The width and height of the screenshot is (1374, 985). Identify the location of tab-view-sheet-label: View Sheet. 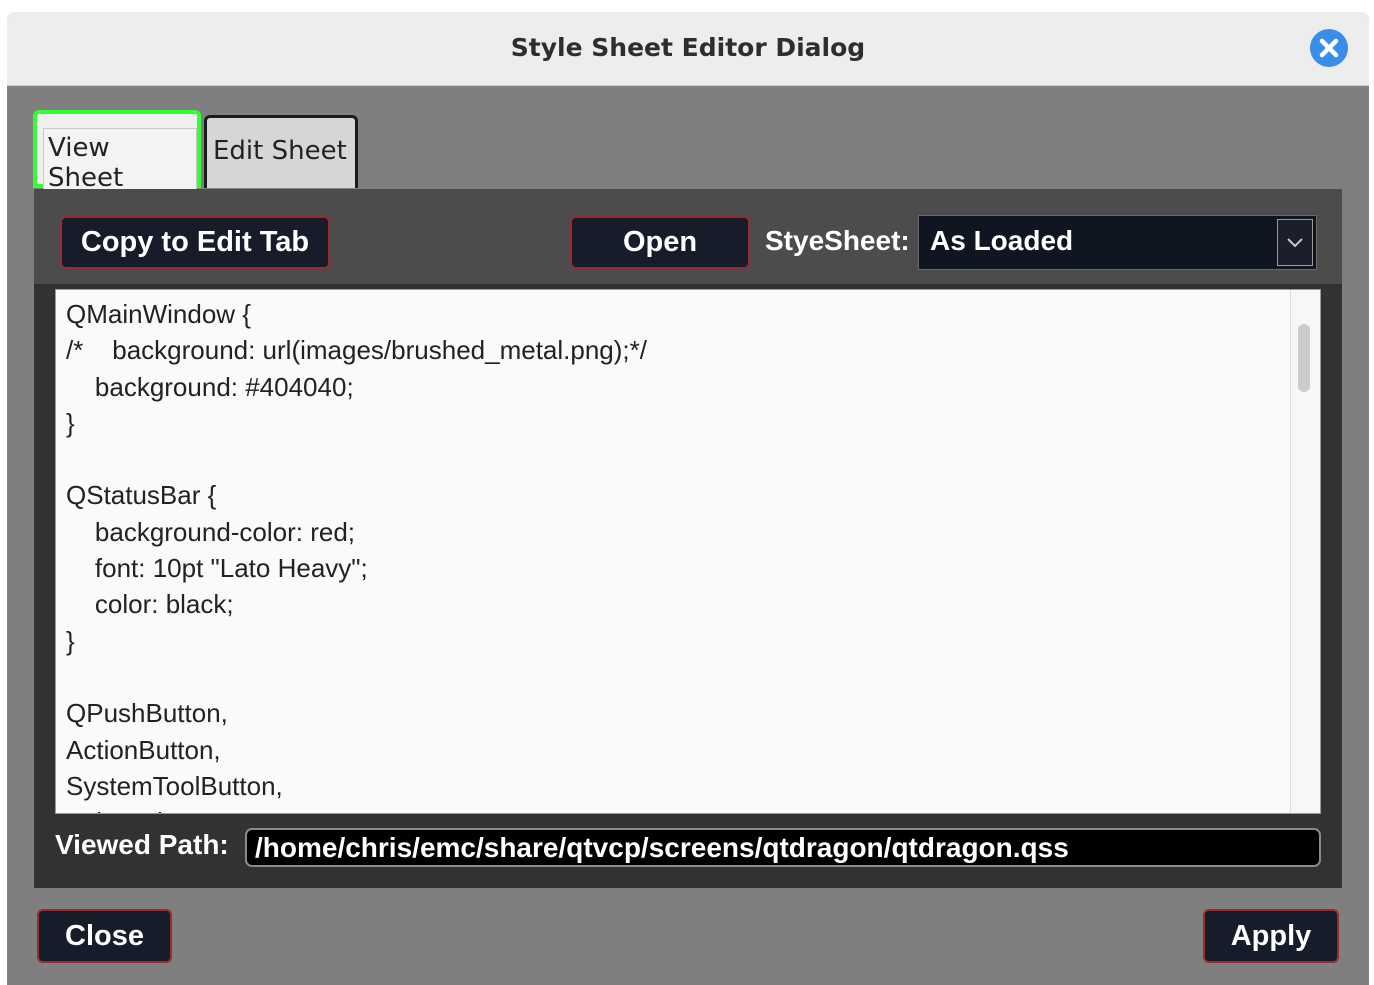
(120, 163).